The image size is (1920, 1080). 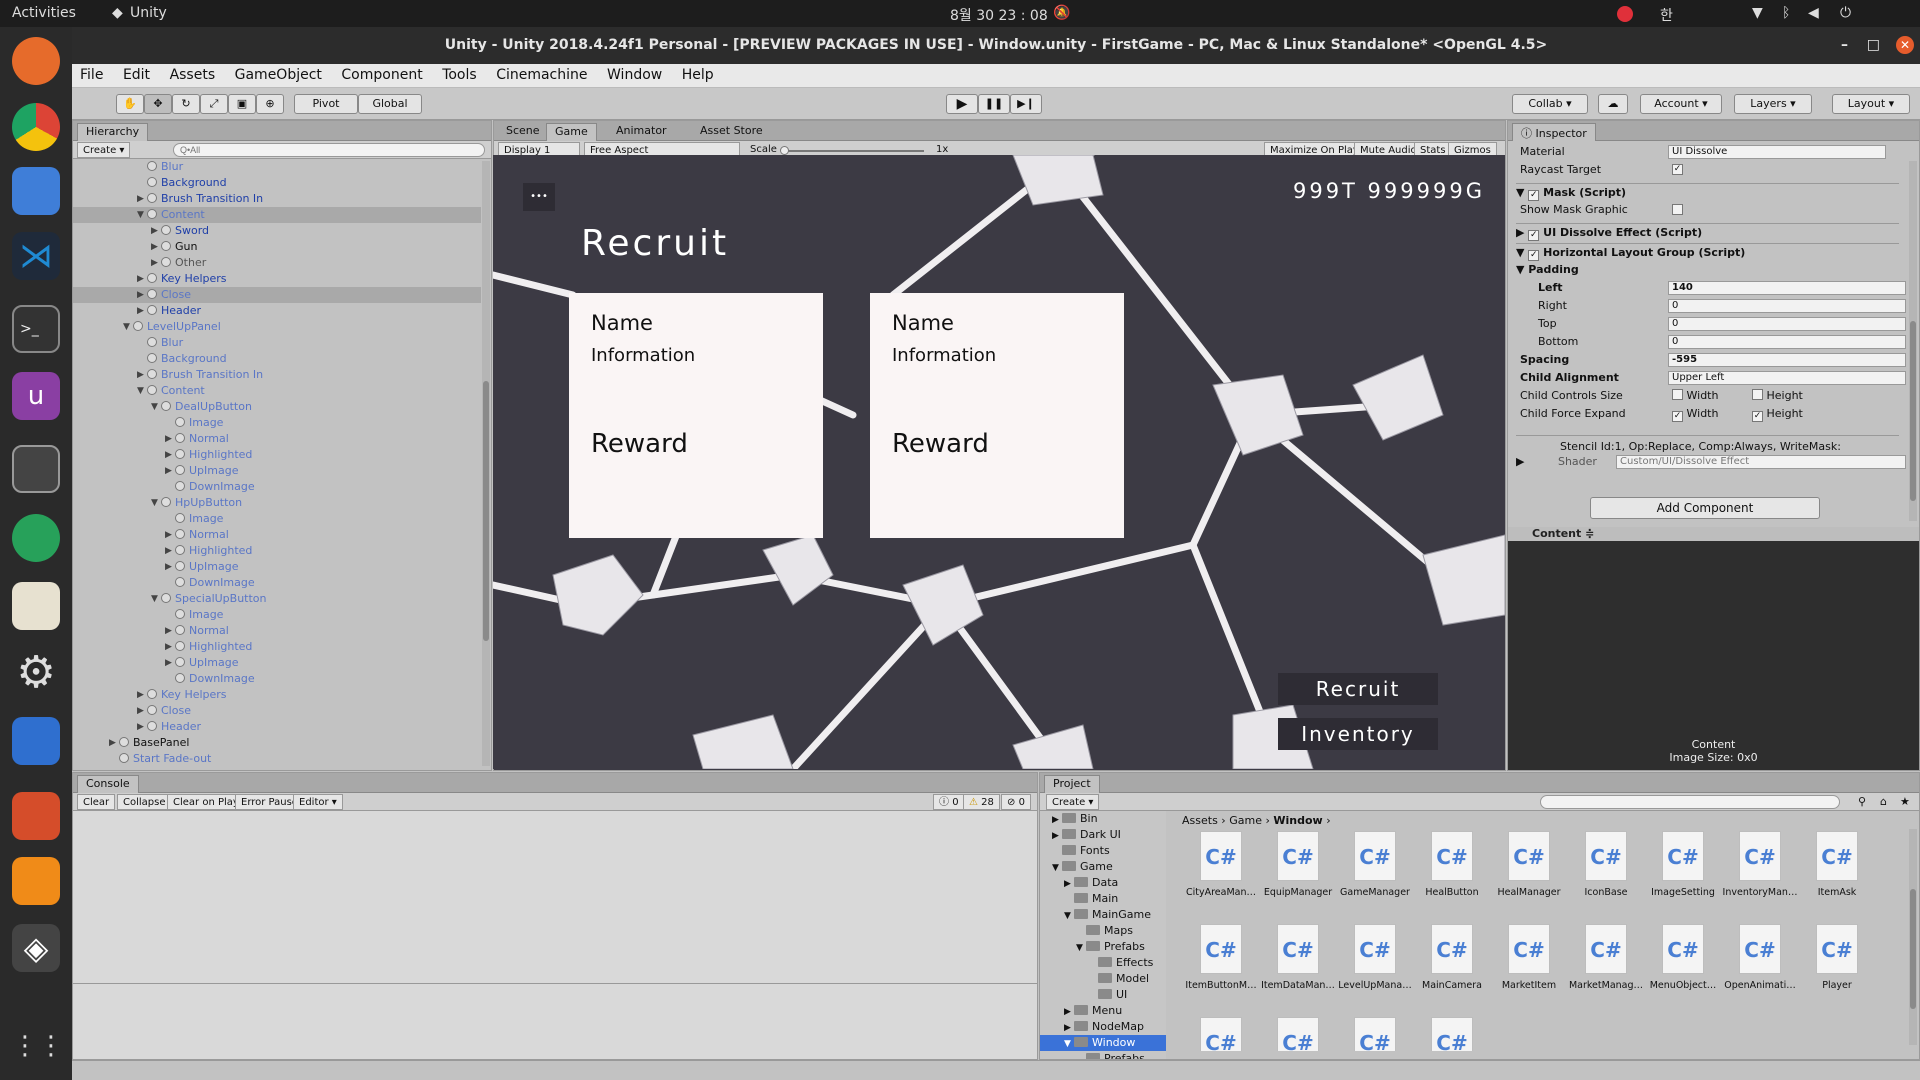 What do you see at coordinates (1103, 899) in the screenshot?
I see `project-folder: Main` at bounding box center [1103, 899].